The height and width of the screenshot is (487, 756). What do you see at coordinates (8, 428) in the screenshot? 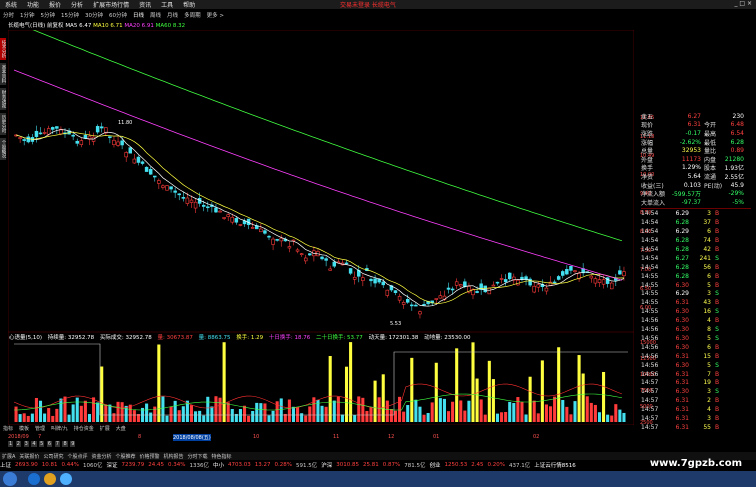
I see `tab-indicator: 指标` at bounding box center [8, 428].